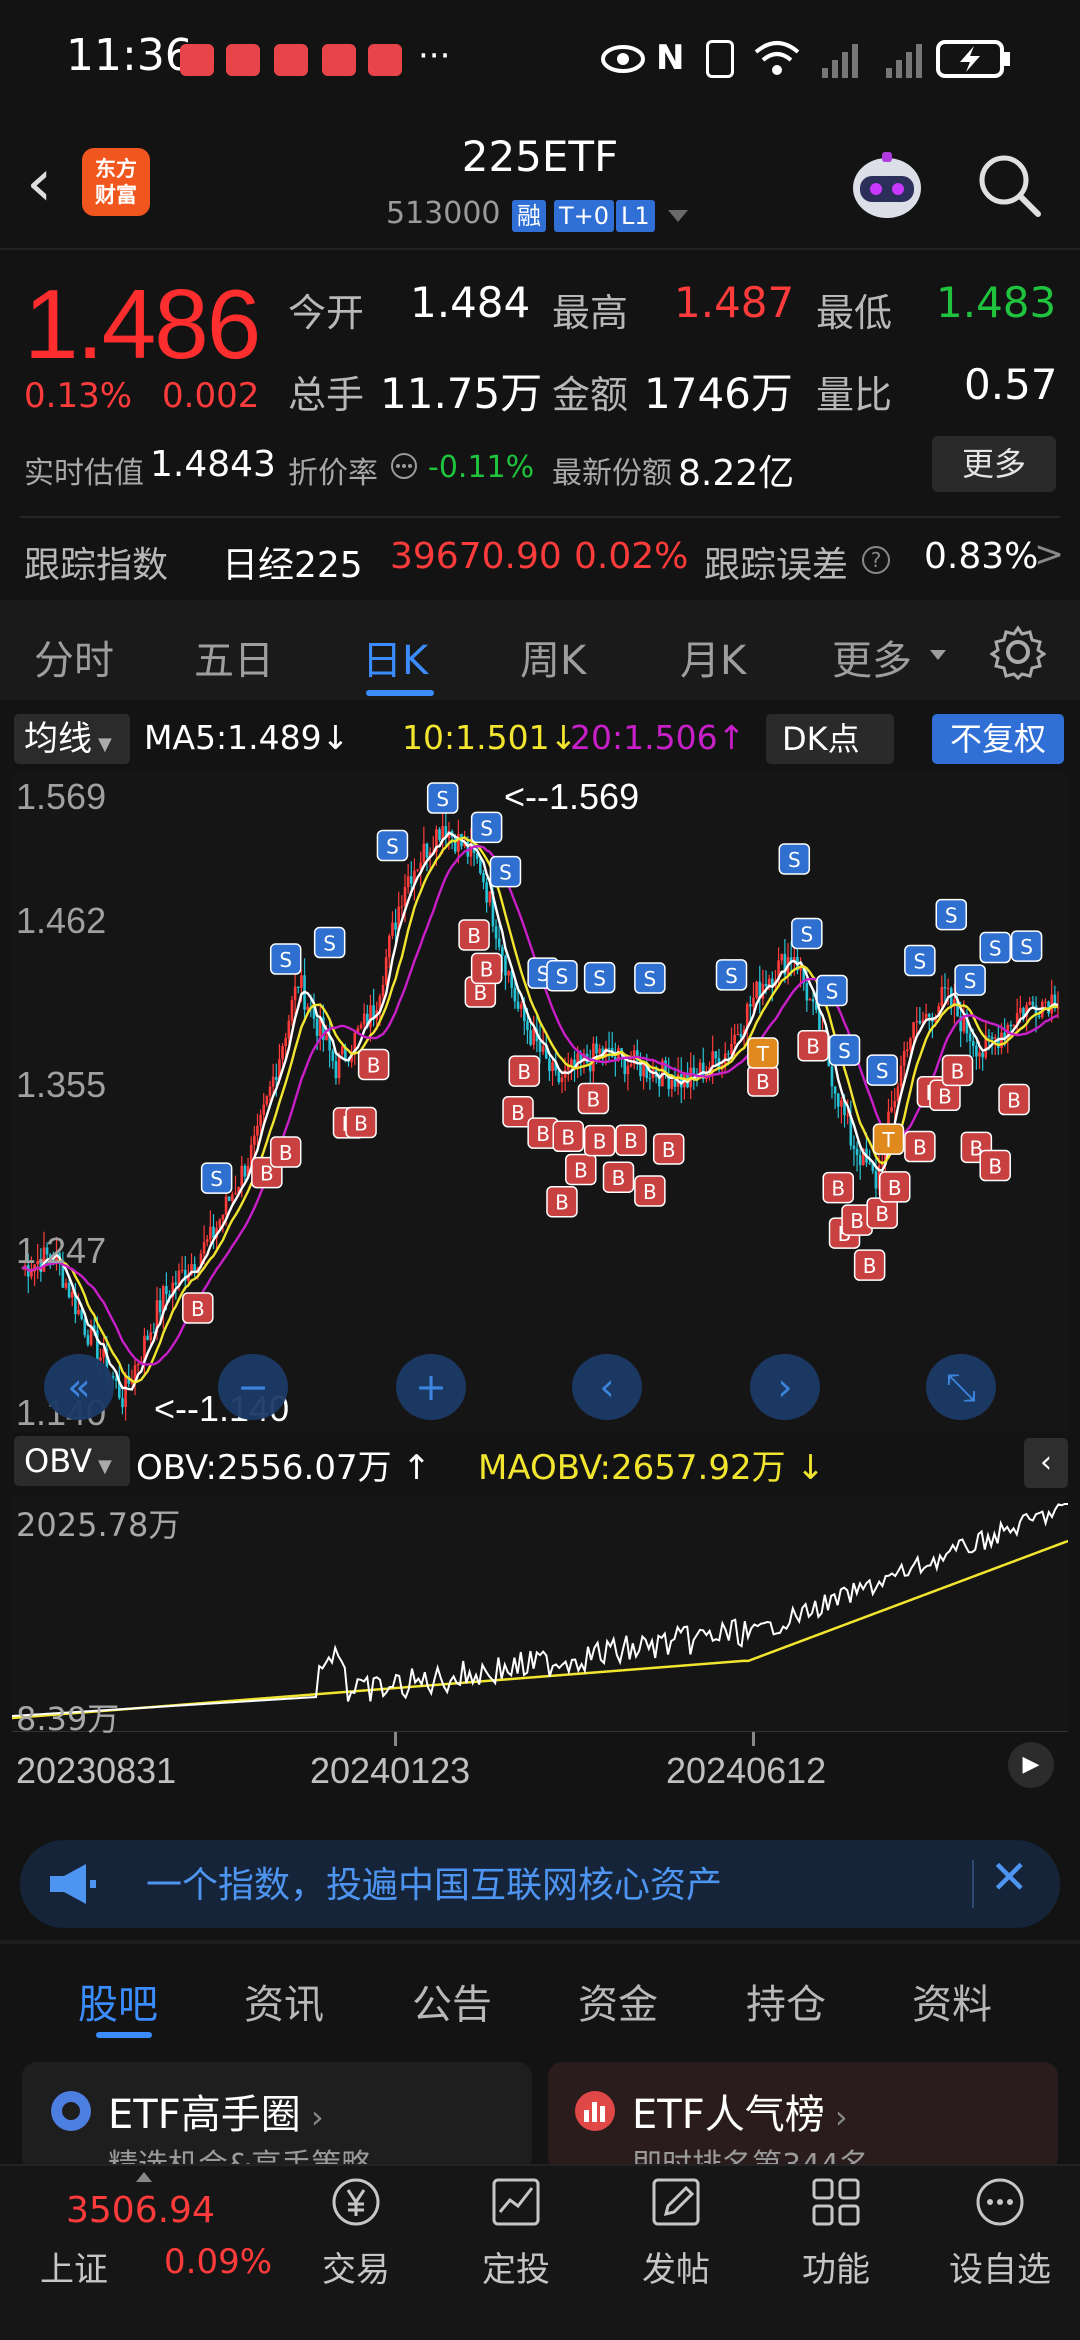 The width and height of the screenshot is (1080, 2340). I want to click on gear-icon, so click(1018, 652).